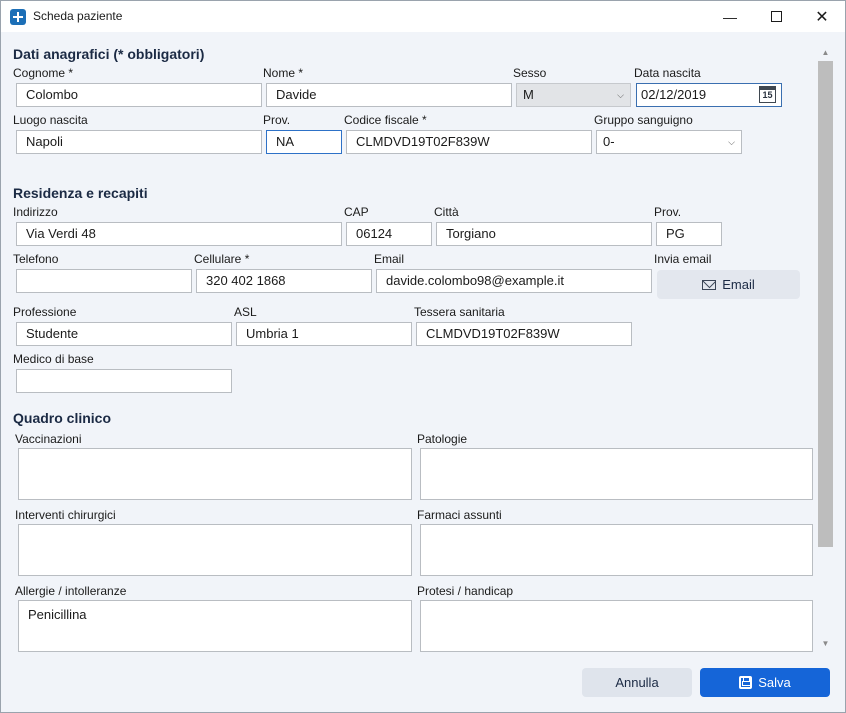 The width and height of the screenshot is (846, 713). What do you see at coordinates (65, 515) in the screenshot?
I see `label-interventi: Interventi chirurgici` at bounding box center [65, 515].